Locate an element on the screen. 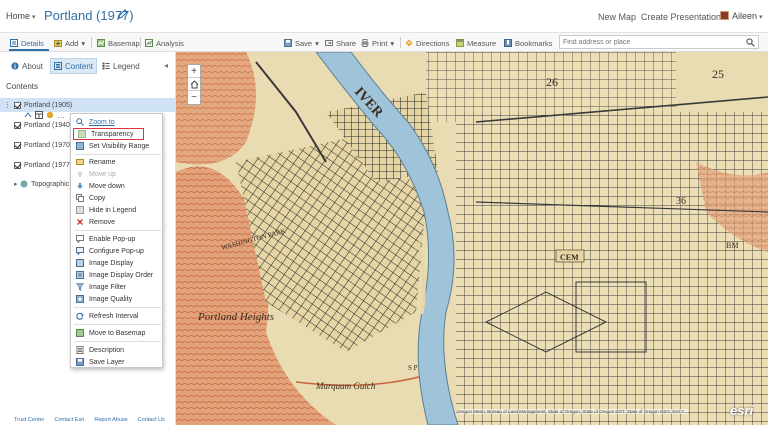 The width and height of the screenshot is (768, 425). arrow-down-icon is located at coordinates (80, 186).